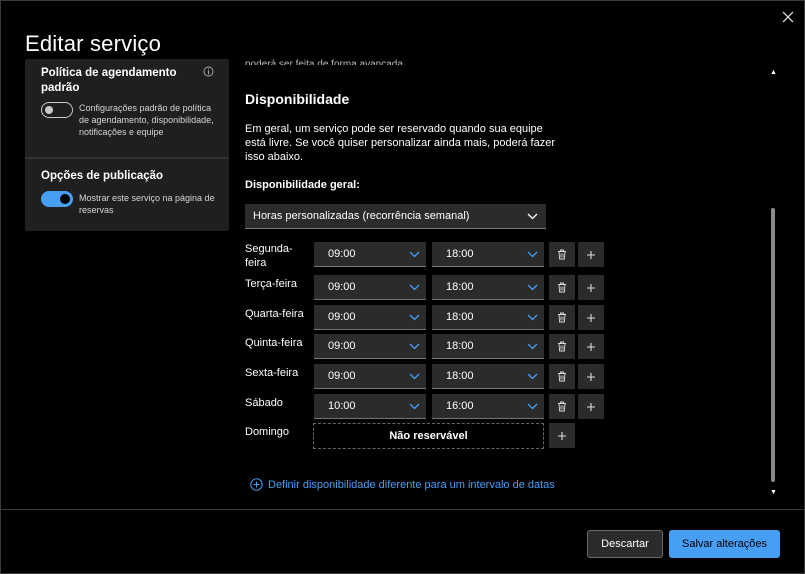 The image size is (805, 574). I want to click on day-label-sunday: Domingo, so click(267, 432).